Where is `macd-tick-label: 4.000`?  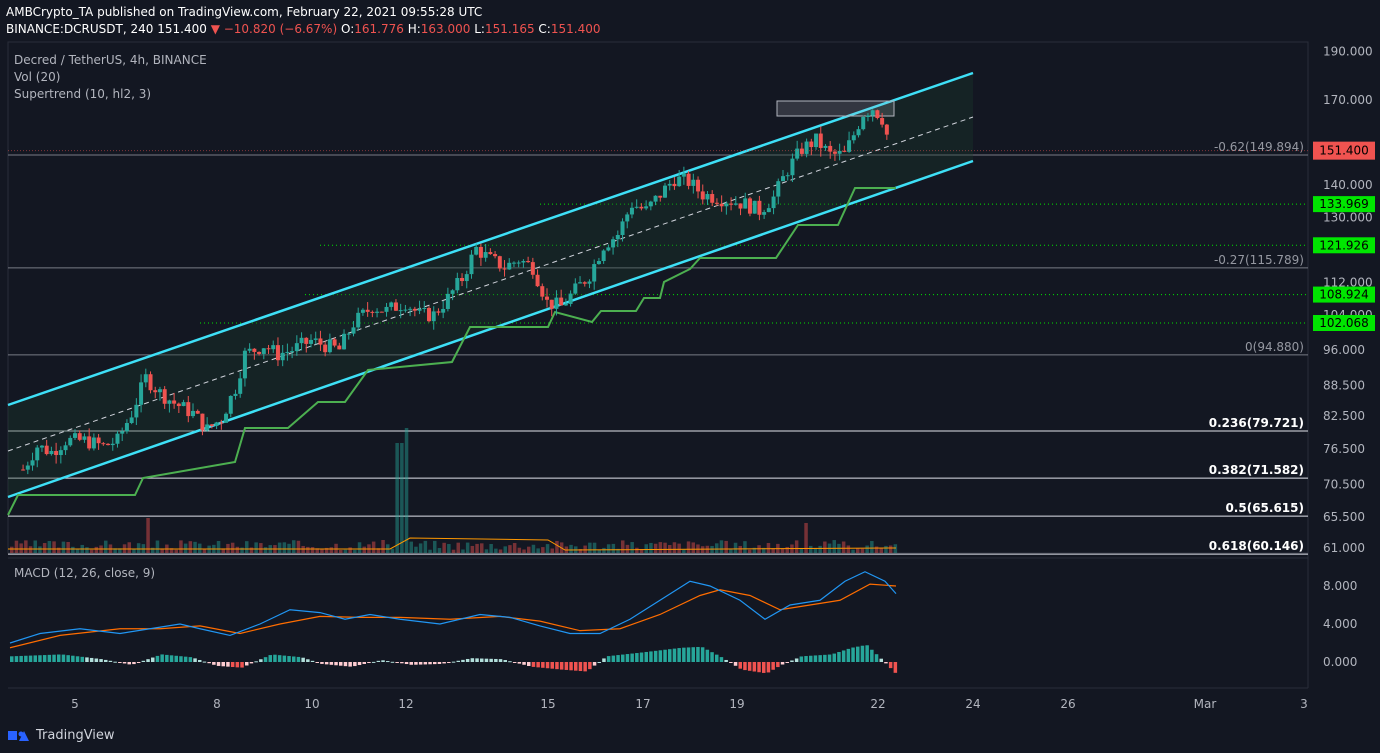 macd-tick-label: 4.000 is located at coordinates (1340, 624).